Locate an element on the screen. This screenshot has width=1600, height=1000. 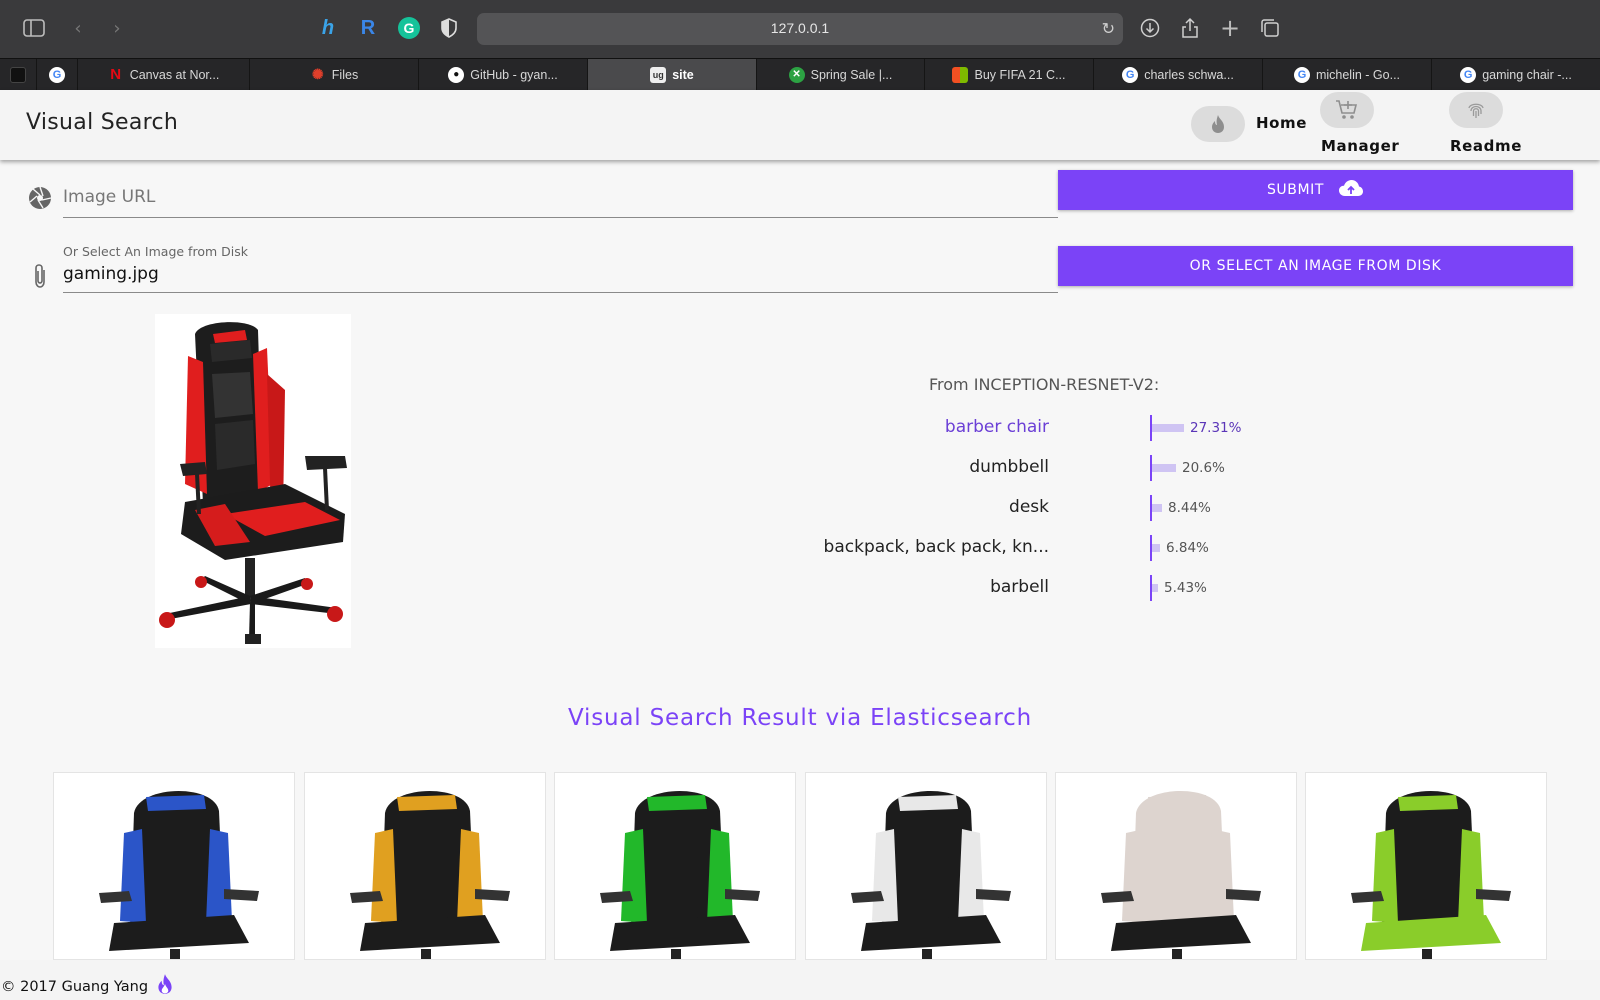
netflix-icon: N is located at coordinates (116, 74).